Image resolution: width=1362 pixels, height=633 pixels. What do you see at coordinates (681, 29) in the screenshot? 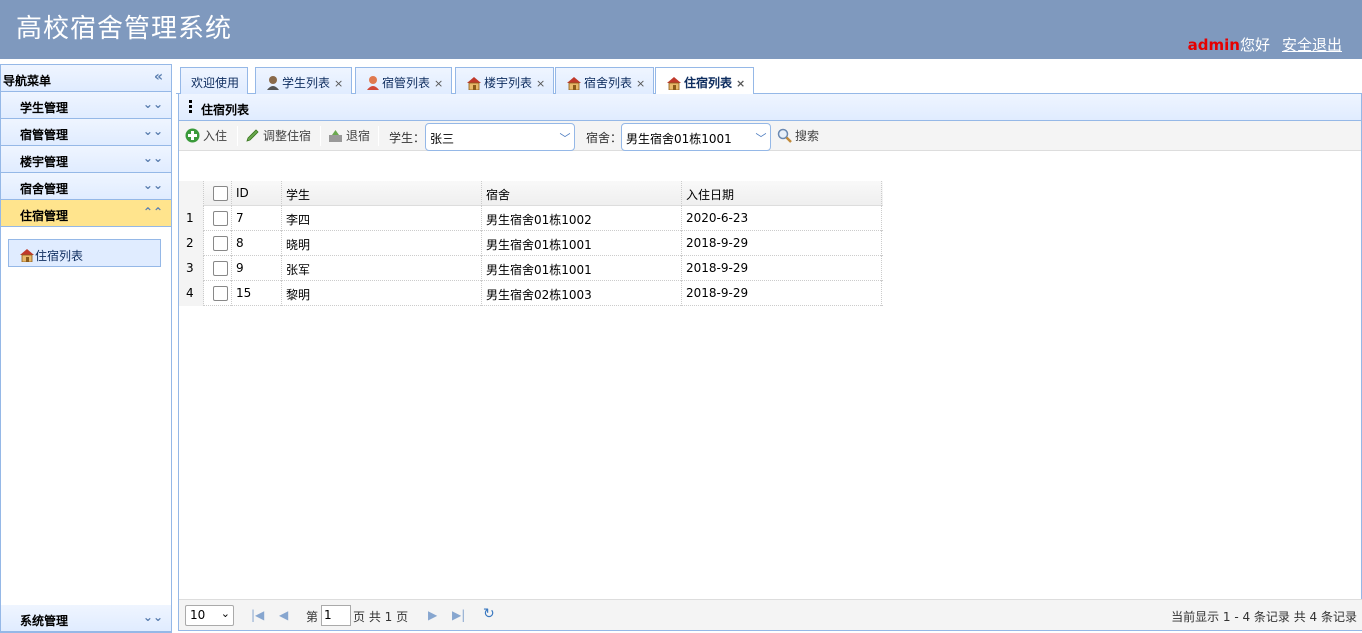
I see `app-header: 高校宿舍管理系统 admin您好 安全退出` at bounding box center [681, 29].